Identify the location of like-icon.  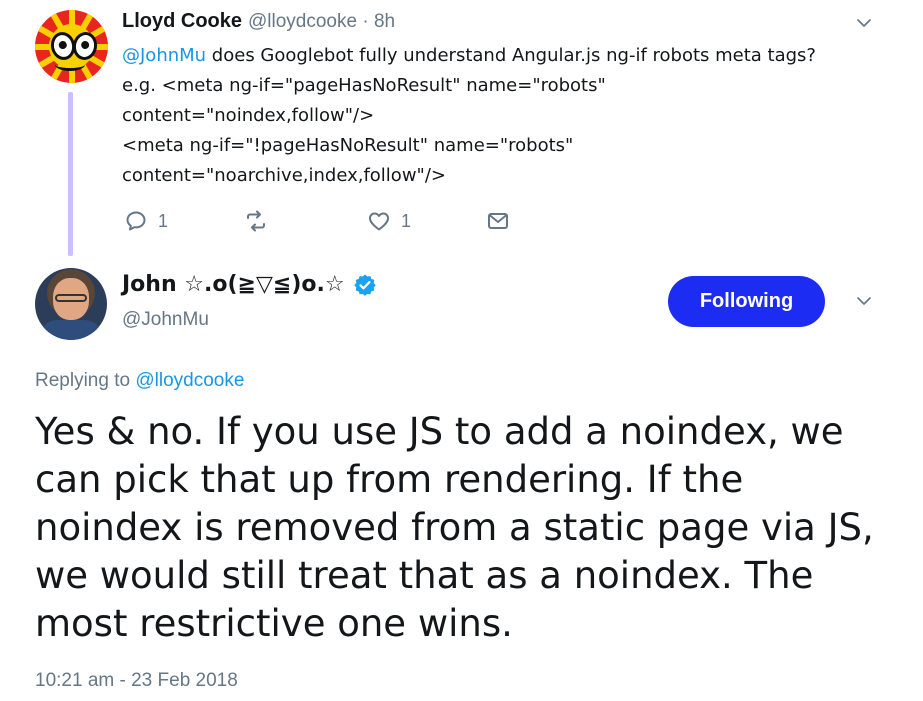
(379, 221).